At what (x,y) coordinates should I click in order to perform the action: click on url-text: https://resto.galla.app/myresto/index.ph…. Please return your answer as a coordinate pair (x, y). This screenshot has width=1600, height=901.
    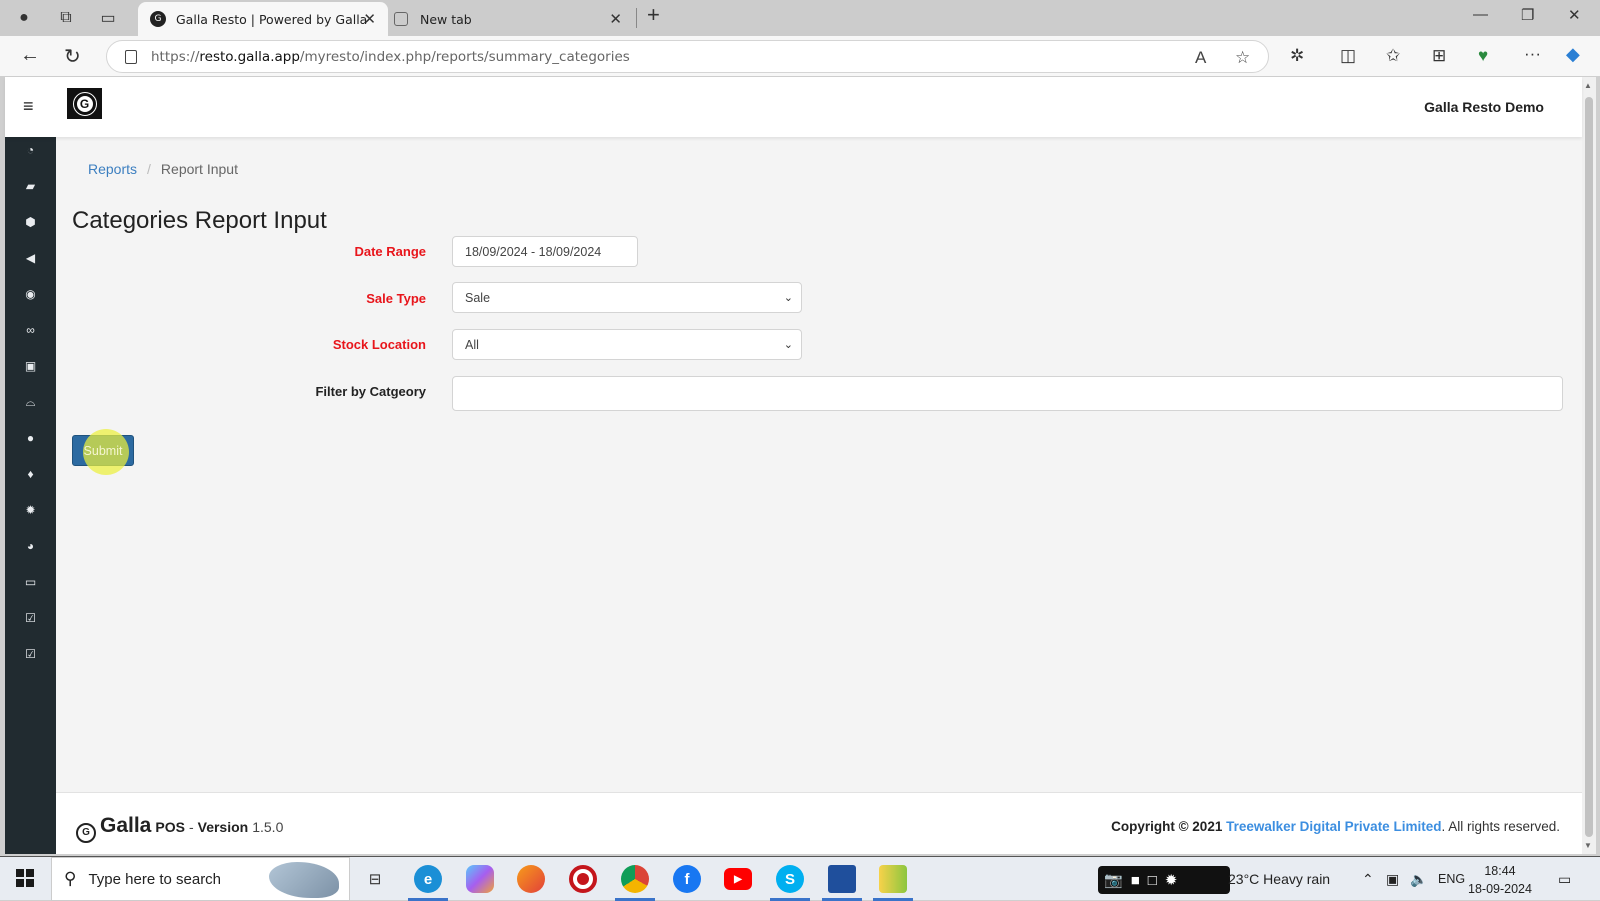
    Looking at the image, I should click on (390, 57).